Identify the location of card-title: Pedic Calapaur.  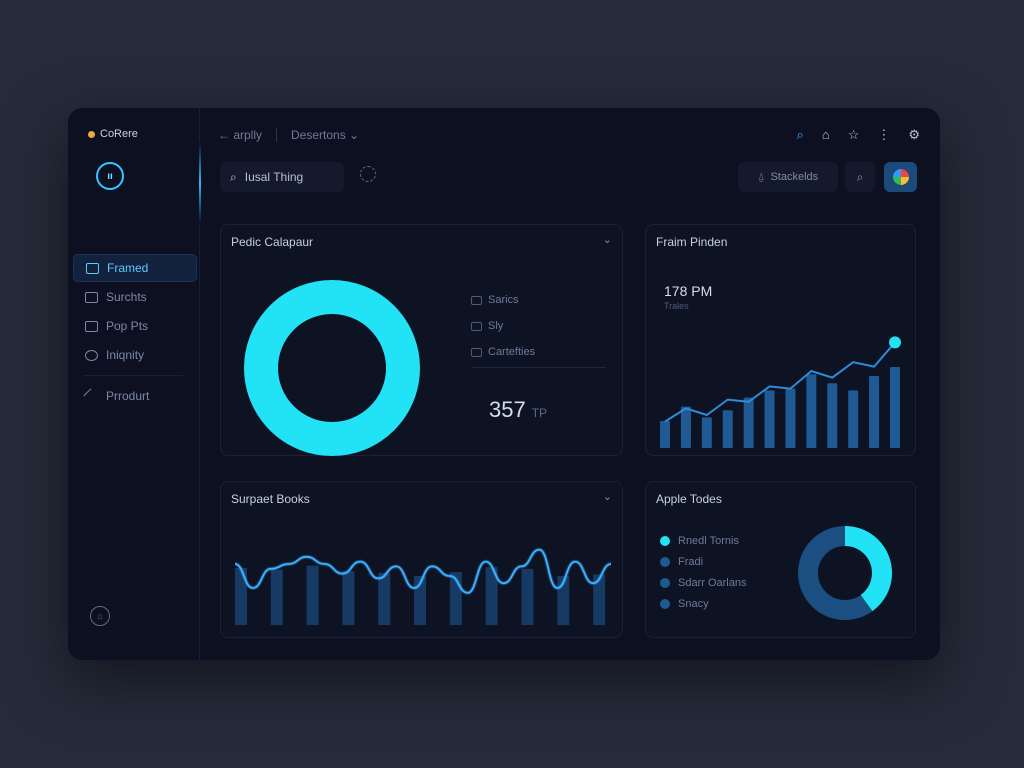
(272, 242).